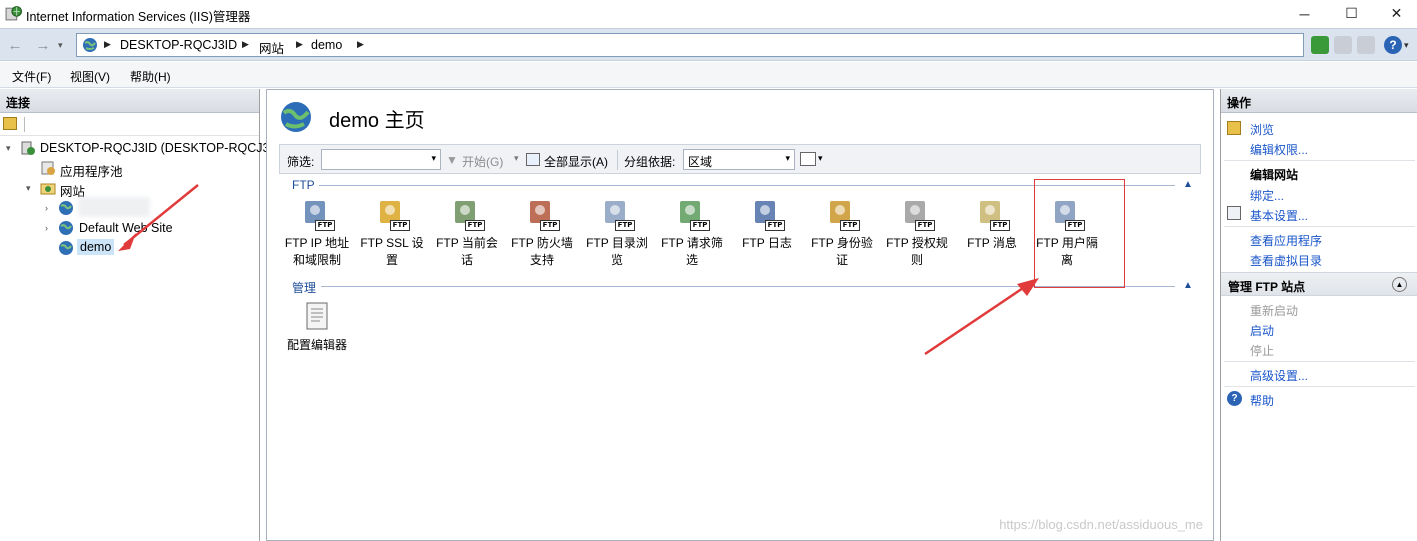 The width and height of the screenshot is (1417, 541). What do you see at coordinates (392, 233) in the screenshot?
I see `feature-ssl-lock: FTP FTP SSL 设置` at bounding box center [392, 233].